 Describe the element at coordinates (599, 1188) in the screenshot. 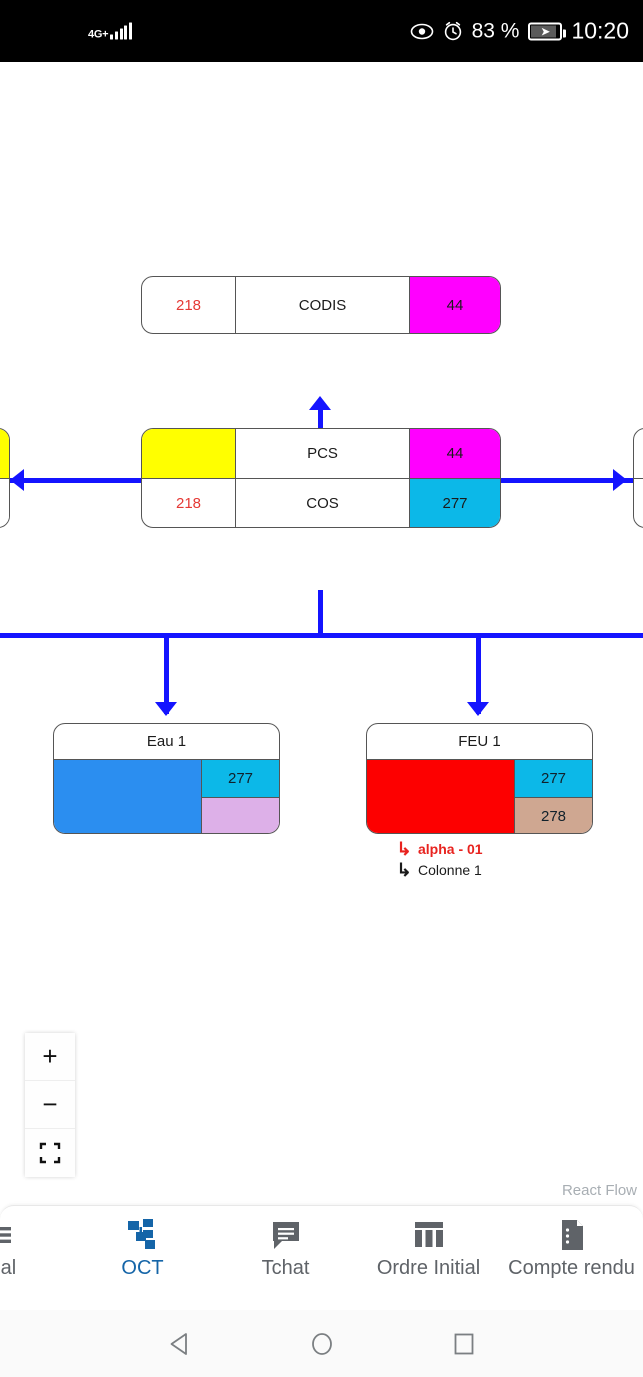

I see `react-flow-attribution: React Flow` at that location.